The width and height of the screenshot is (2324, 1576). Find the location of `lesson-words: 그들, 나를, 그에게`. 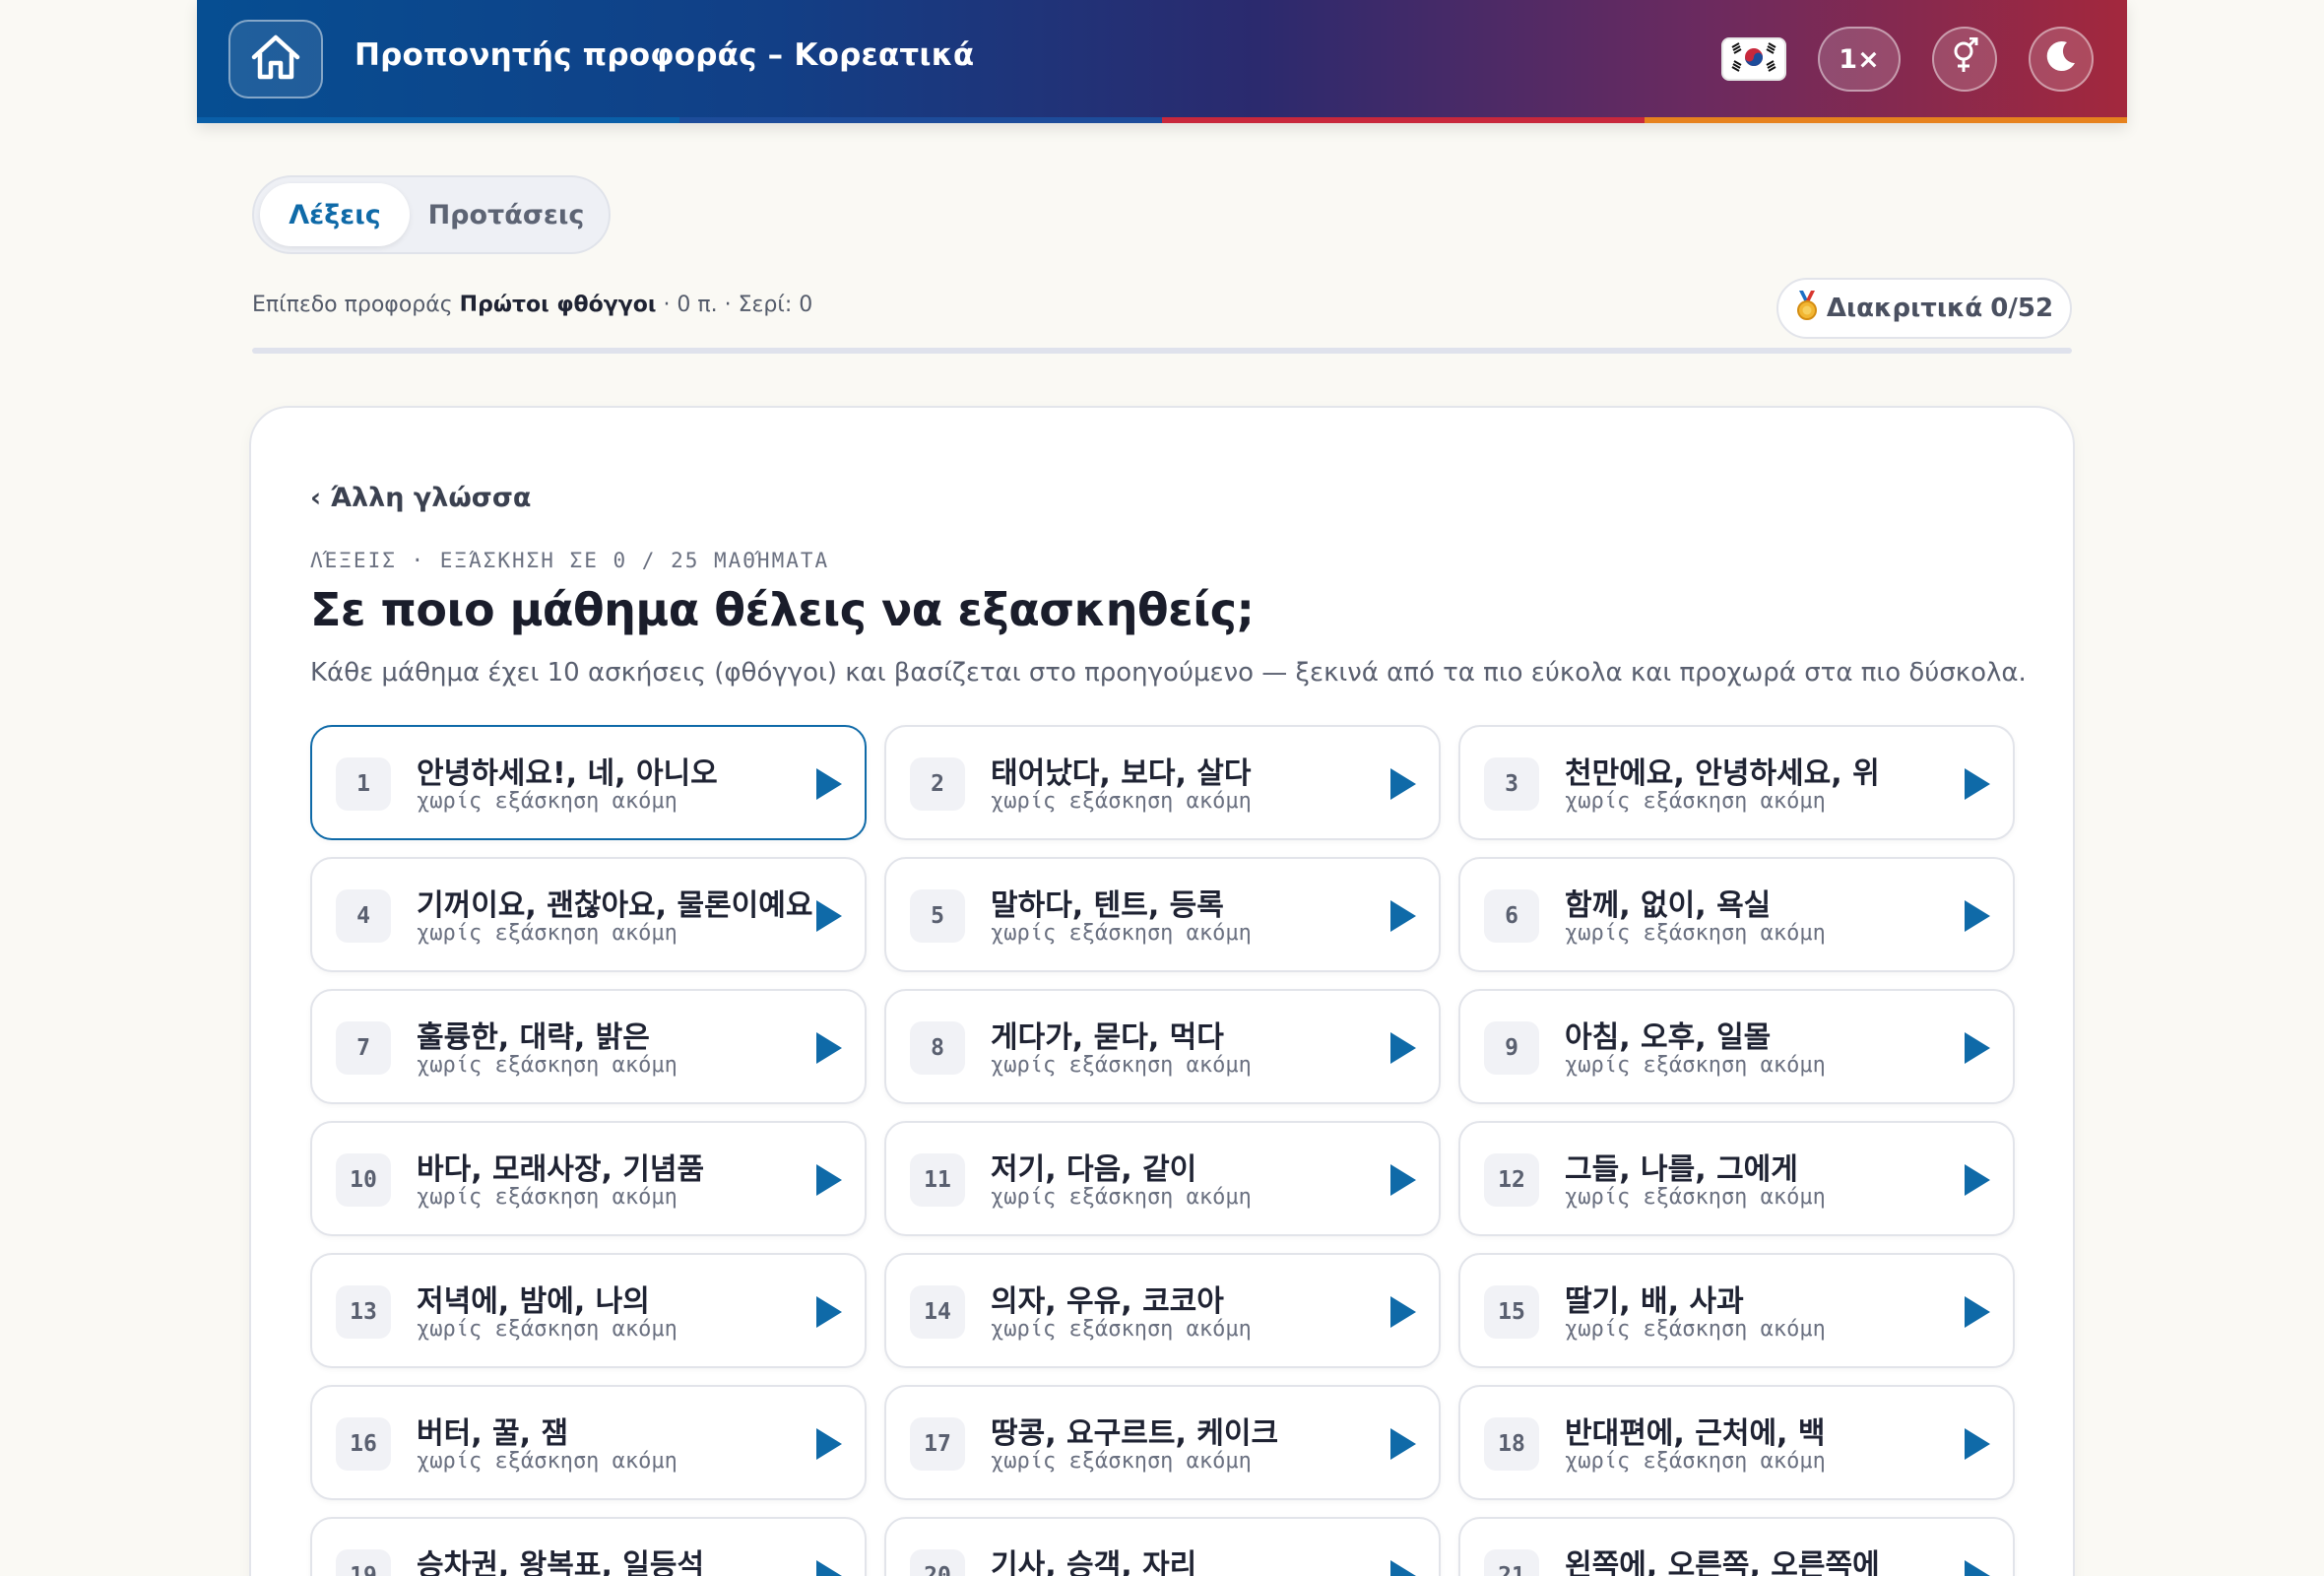

lesson-words: 그들, 나를, 그에게 is located at coordinates (1682, 1169).